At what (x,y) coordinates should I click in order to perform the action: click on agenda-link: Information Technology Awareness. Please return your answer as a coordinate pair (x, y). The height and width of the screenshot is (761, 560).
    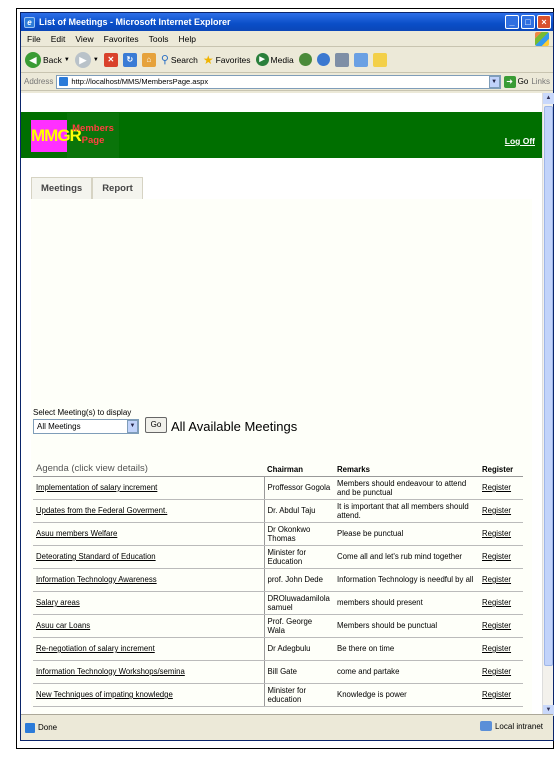
    Looking at the image, I should click on (96, 579).